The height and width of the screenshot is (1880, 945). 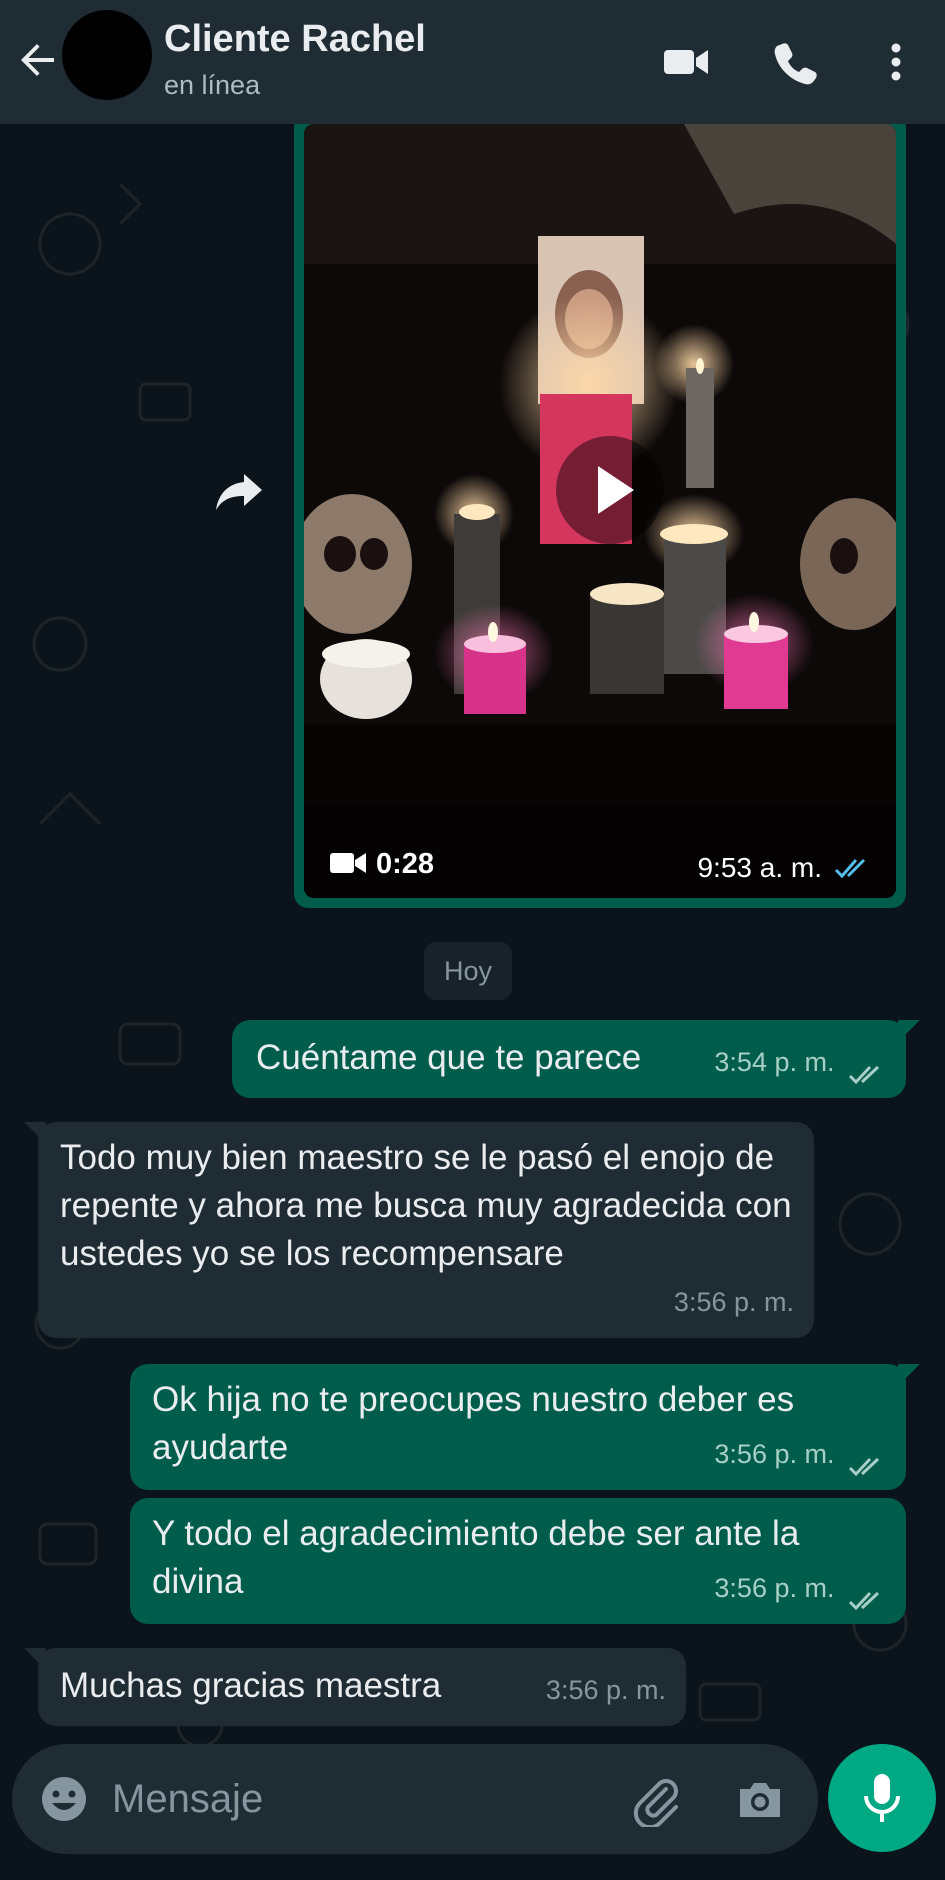 What do you see at coordinates (64, 1799) in the screenshot?
I see `emoji-icon` at bounding box center [64, 1799].